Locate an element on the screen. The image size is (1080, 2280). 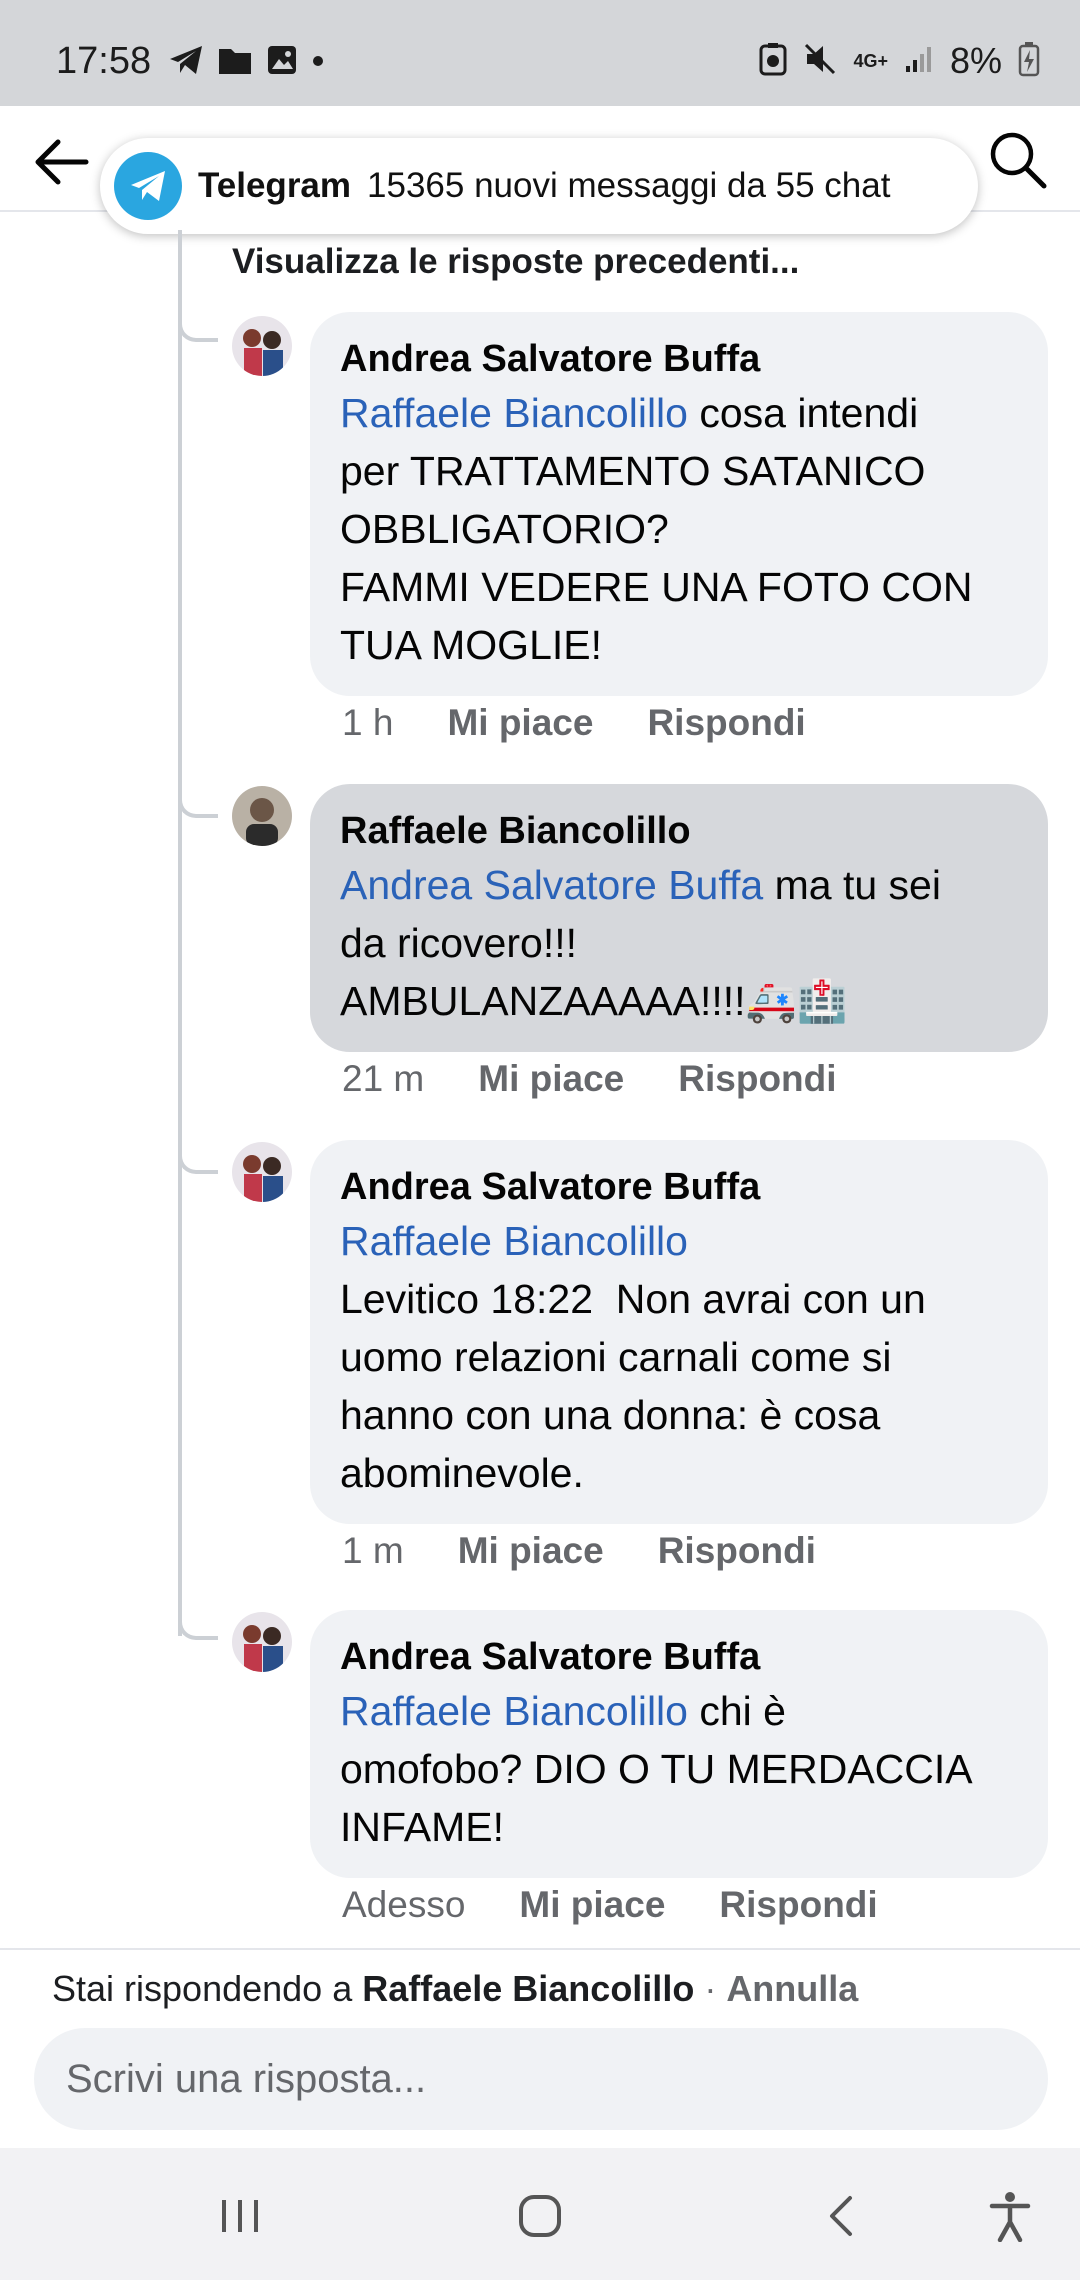
accessibility-icon is located at coordinates (1010, 2217).